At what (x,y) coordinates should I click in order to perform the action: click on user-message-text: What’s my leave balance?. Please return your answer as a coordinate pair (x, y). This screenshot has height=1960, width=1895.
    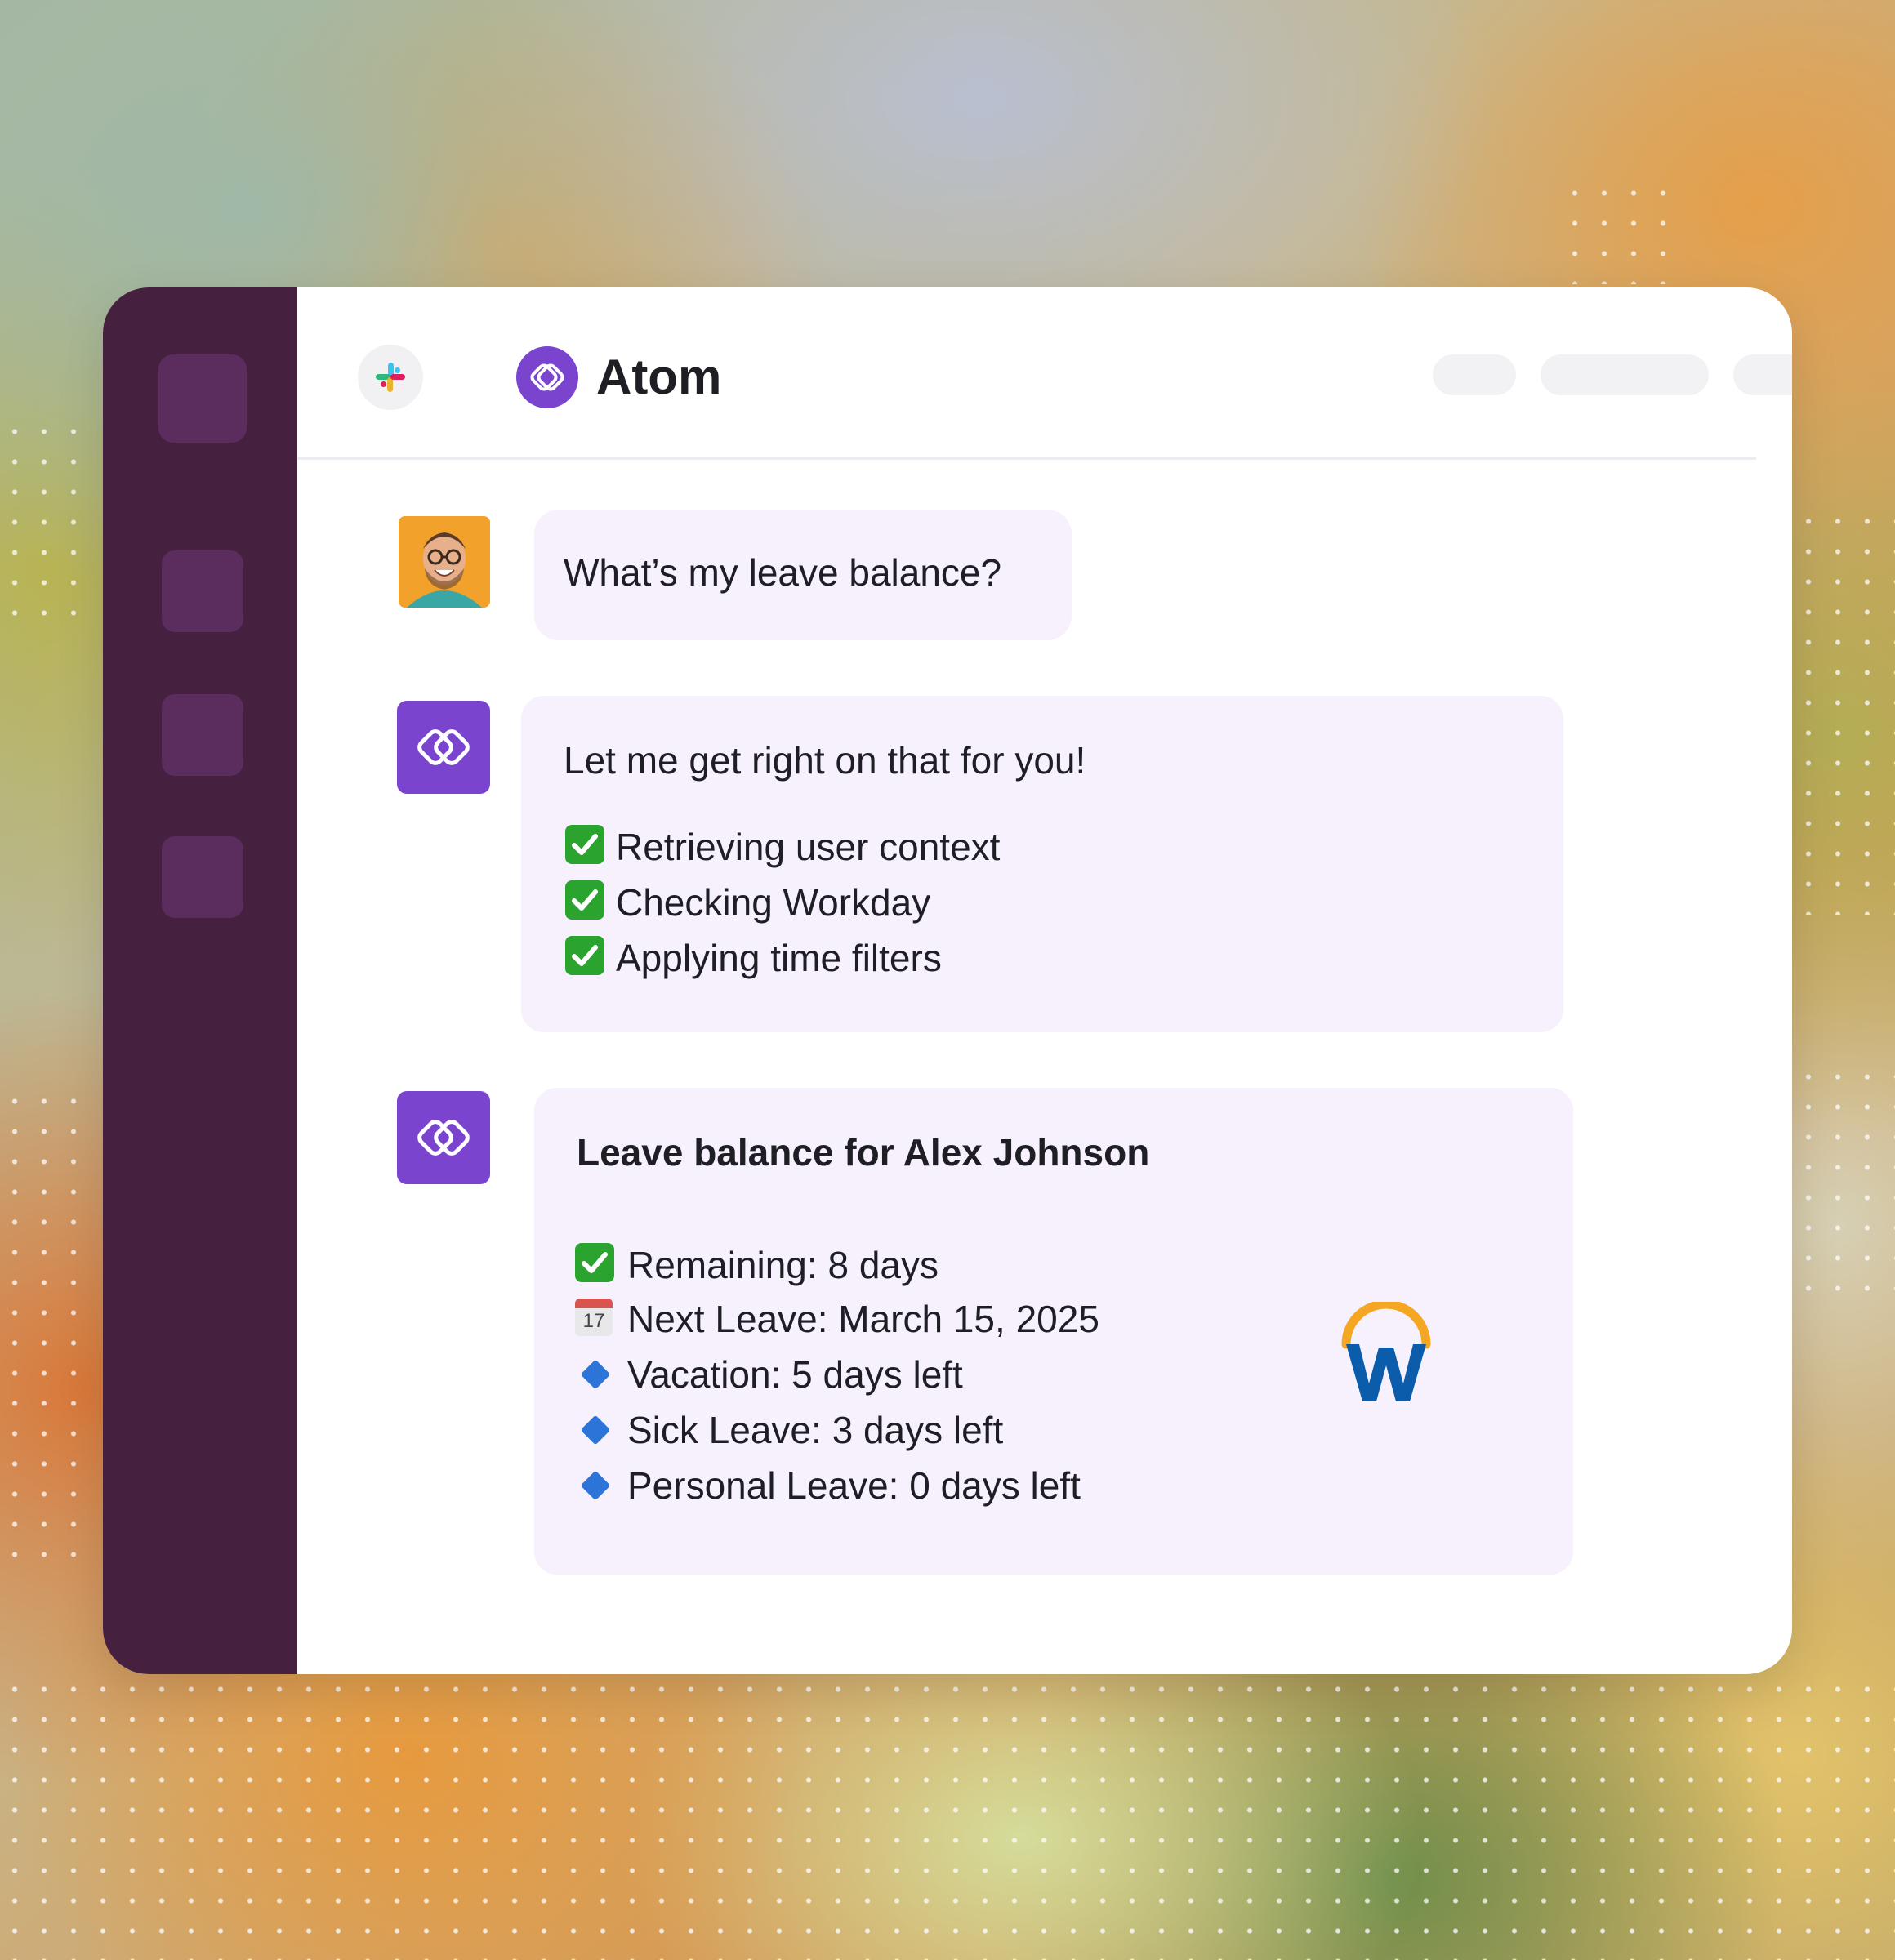
    Looking at the image, I should click on (783, 572).